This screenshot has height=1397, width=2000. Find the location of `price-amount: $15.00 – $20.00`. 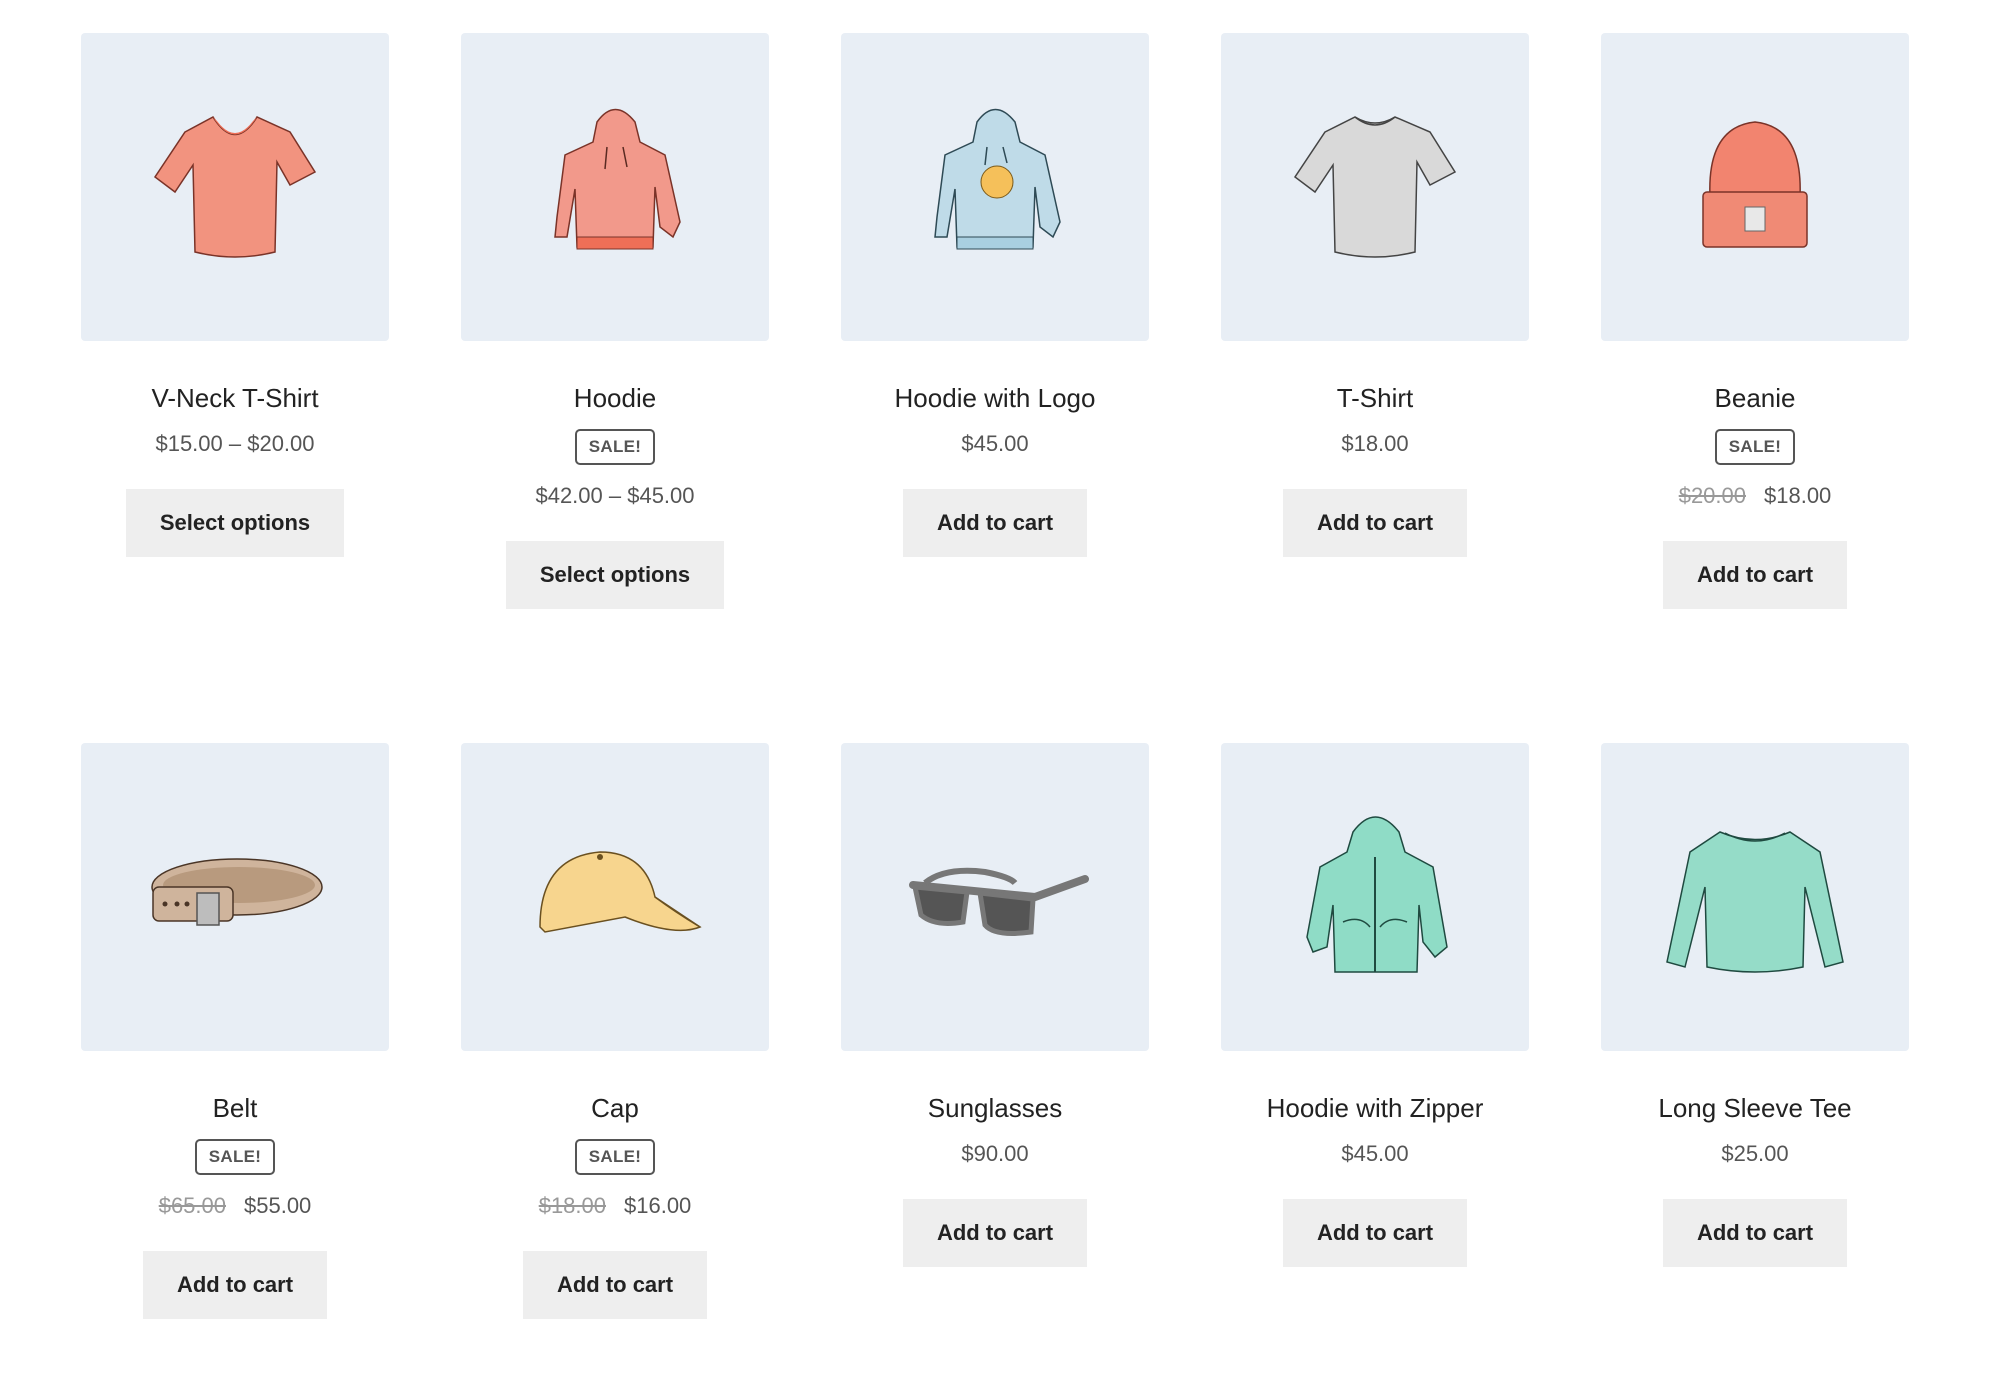

price-amount: $15.00 – $20.00 is located at coordinates (235, 443).